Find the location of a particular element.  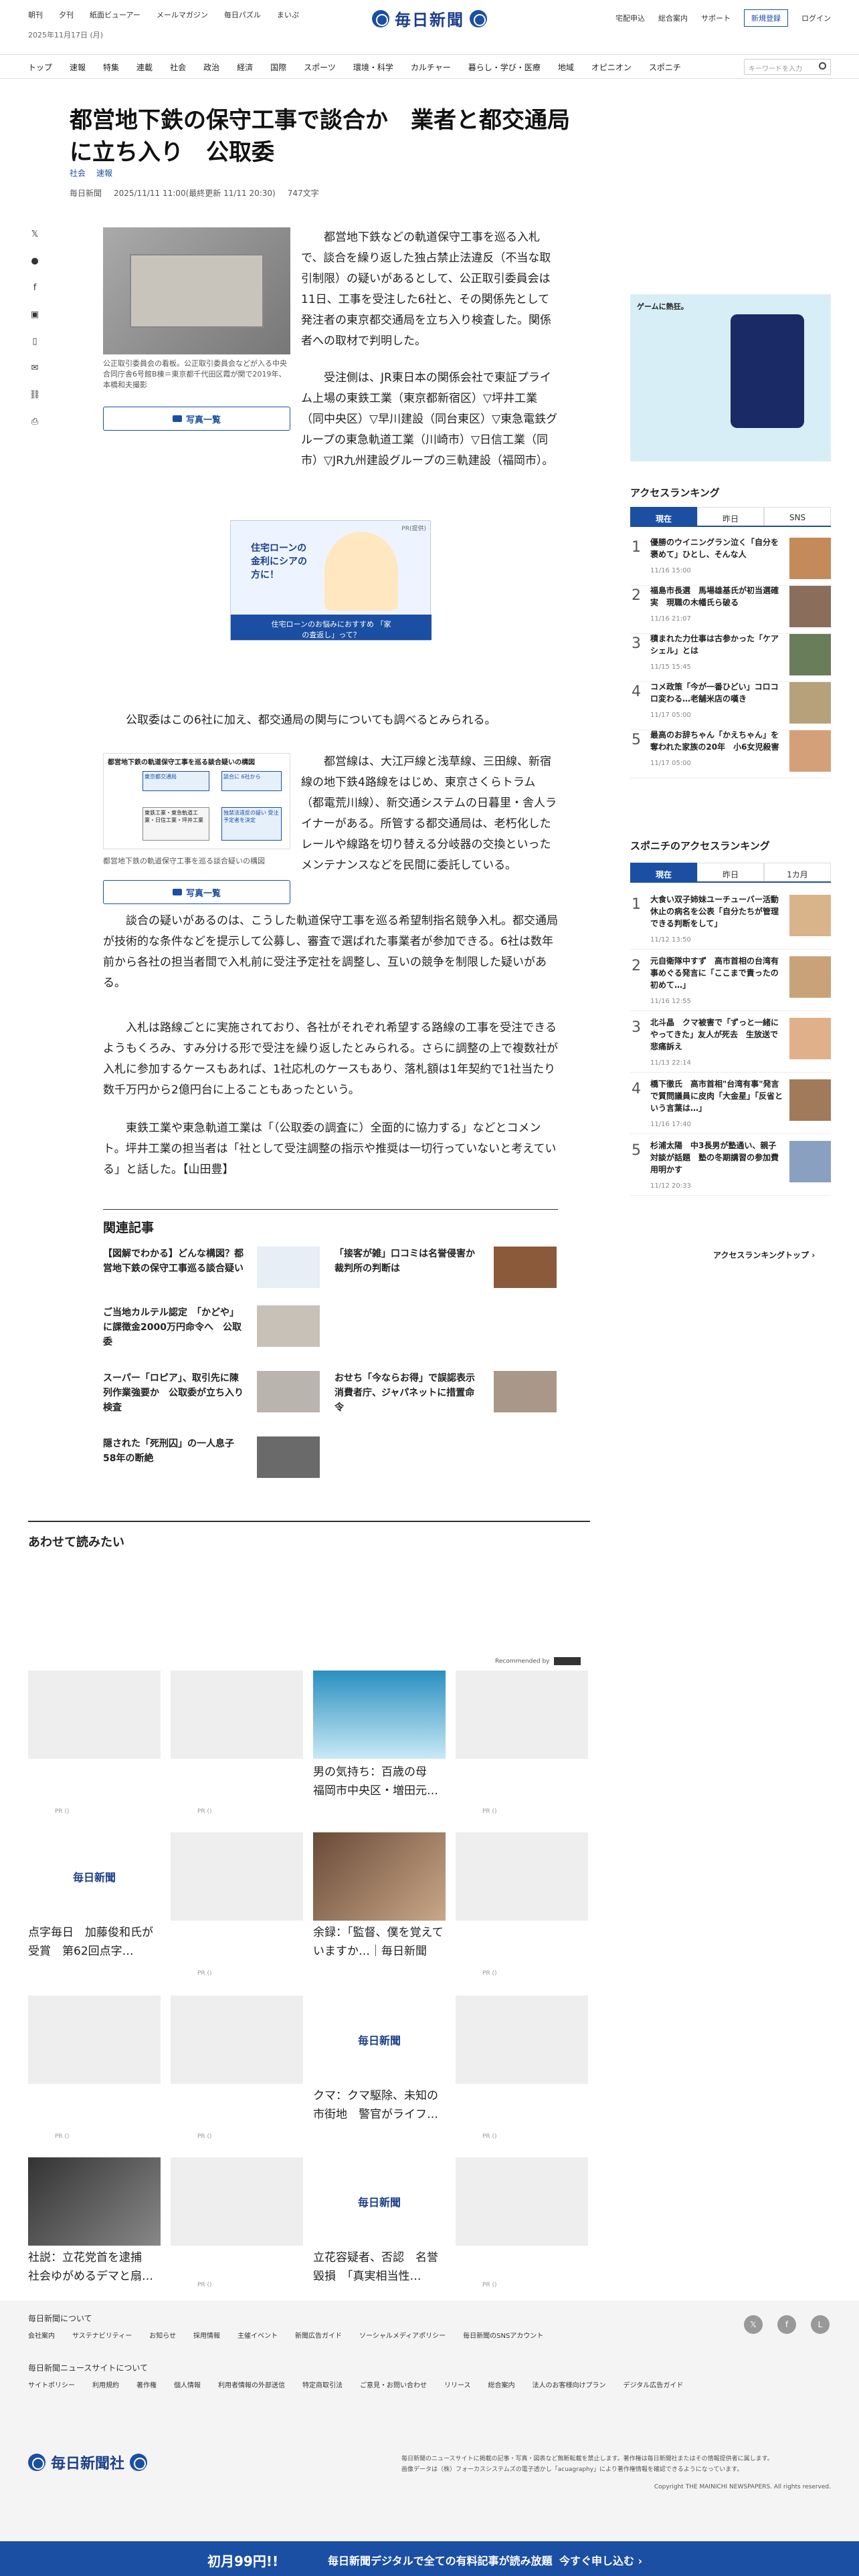

subscription-banner: 初月99円!! 毎日新聞デジタルで全ての有料記事が読み放題 今すぐ申し込む › is located at coordinates (429, 2558).